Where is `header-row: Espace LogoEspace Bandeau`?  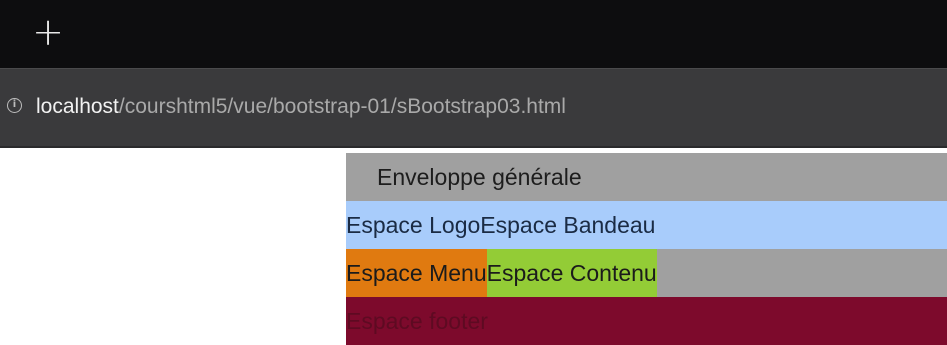
header-row: Espace LogoEspace Bandeau is located at coordinates (646, 225).